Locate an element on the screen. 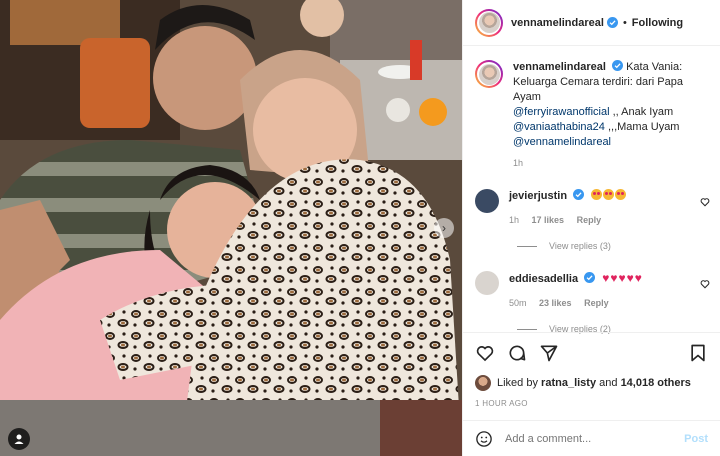 This screenshot has height=456, width=720. comment-bubble-icon is located at coordinates (517, 353).